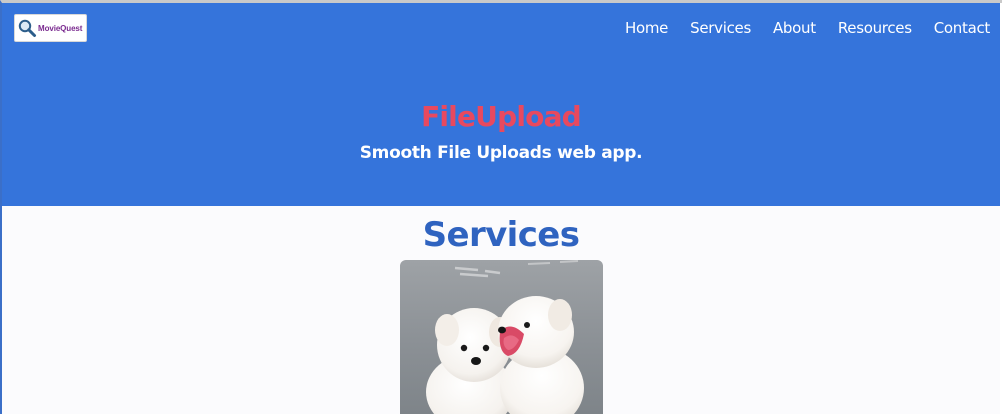  I want to click on nav-services: Services, so click(720, 28).